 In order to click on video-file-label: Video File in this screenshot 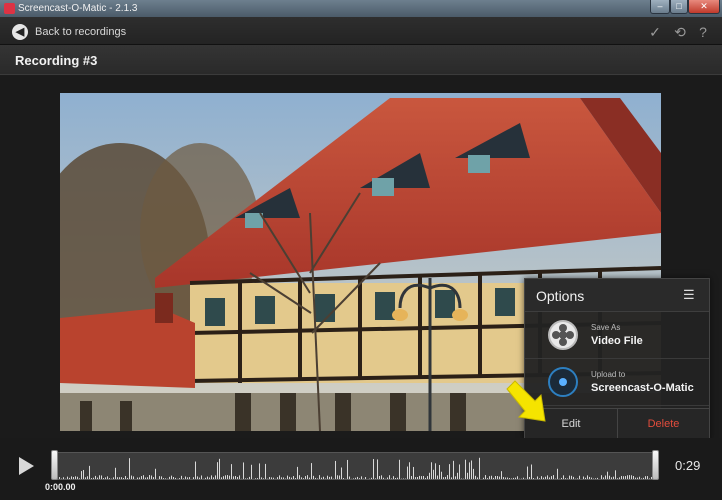, I will do `click(617, 341)`.